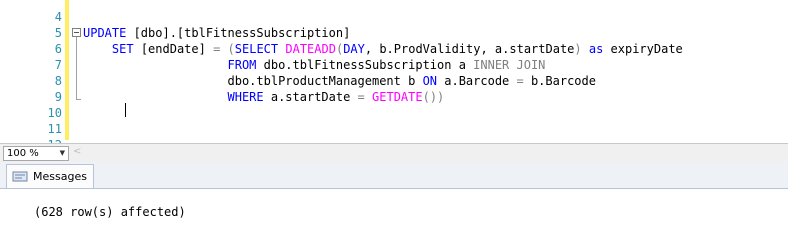 Image resolution: width=788 pixels, height=248 pixels. What do you see at coordinates (32, 71) in the screenshot?
I see `line-number-gutter: 456789101112` at bounding box center [32, 71].